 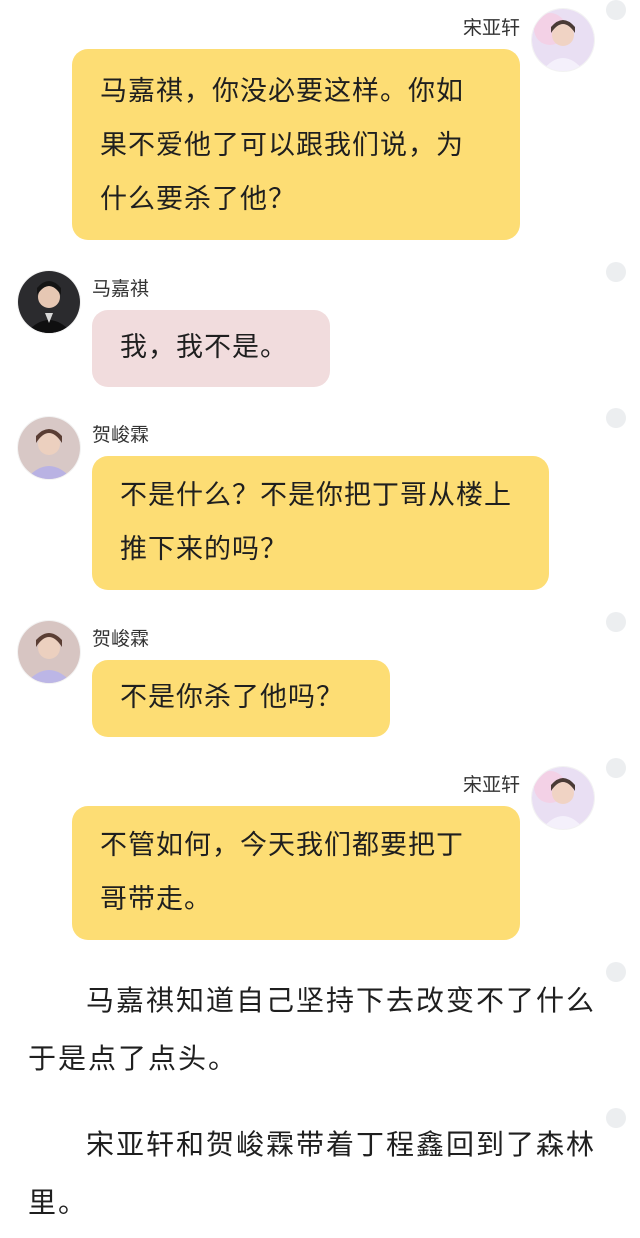 What do you see at coordinates (211, 348) in the screenshot?
I see `message-bubble: 我，我不是。` at bounding box center [211, 348].